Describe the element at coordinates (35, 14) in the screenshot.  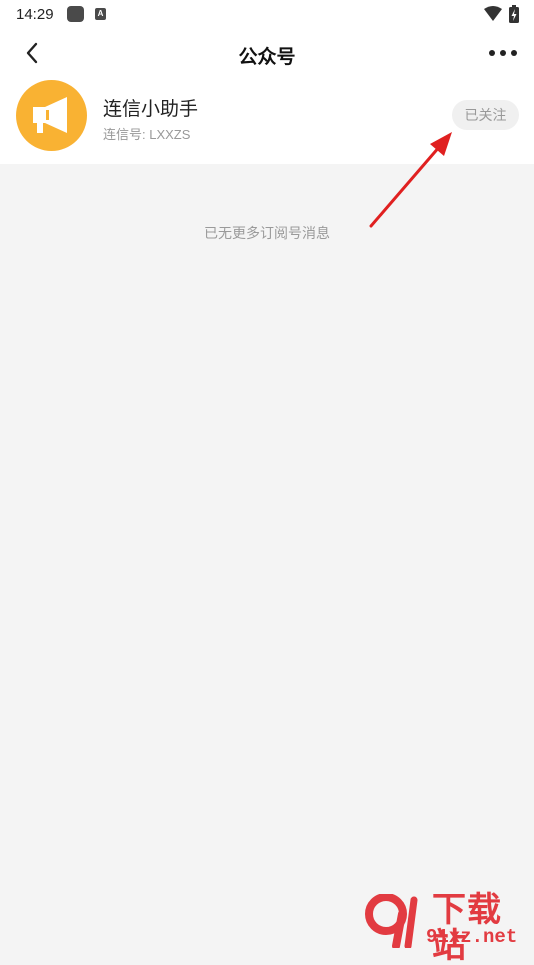
I see `status-time: 14:29` at that location.